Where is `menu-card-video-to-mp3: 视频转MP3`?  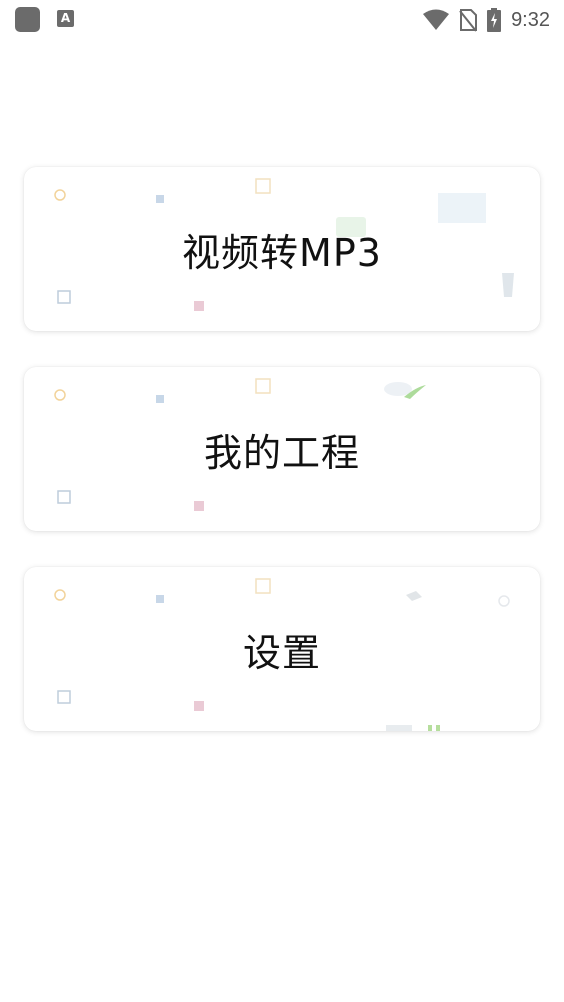
menu-card-video-to-mp3: 视频转MP3 is located at coordinates (282, 249).